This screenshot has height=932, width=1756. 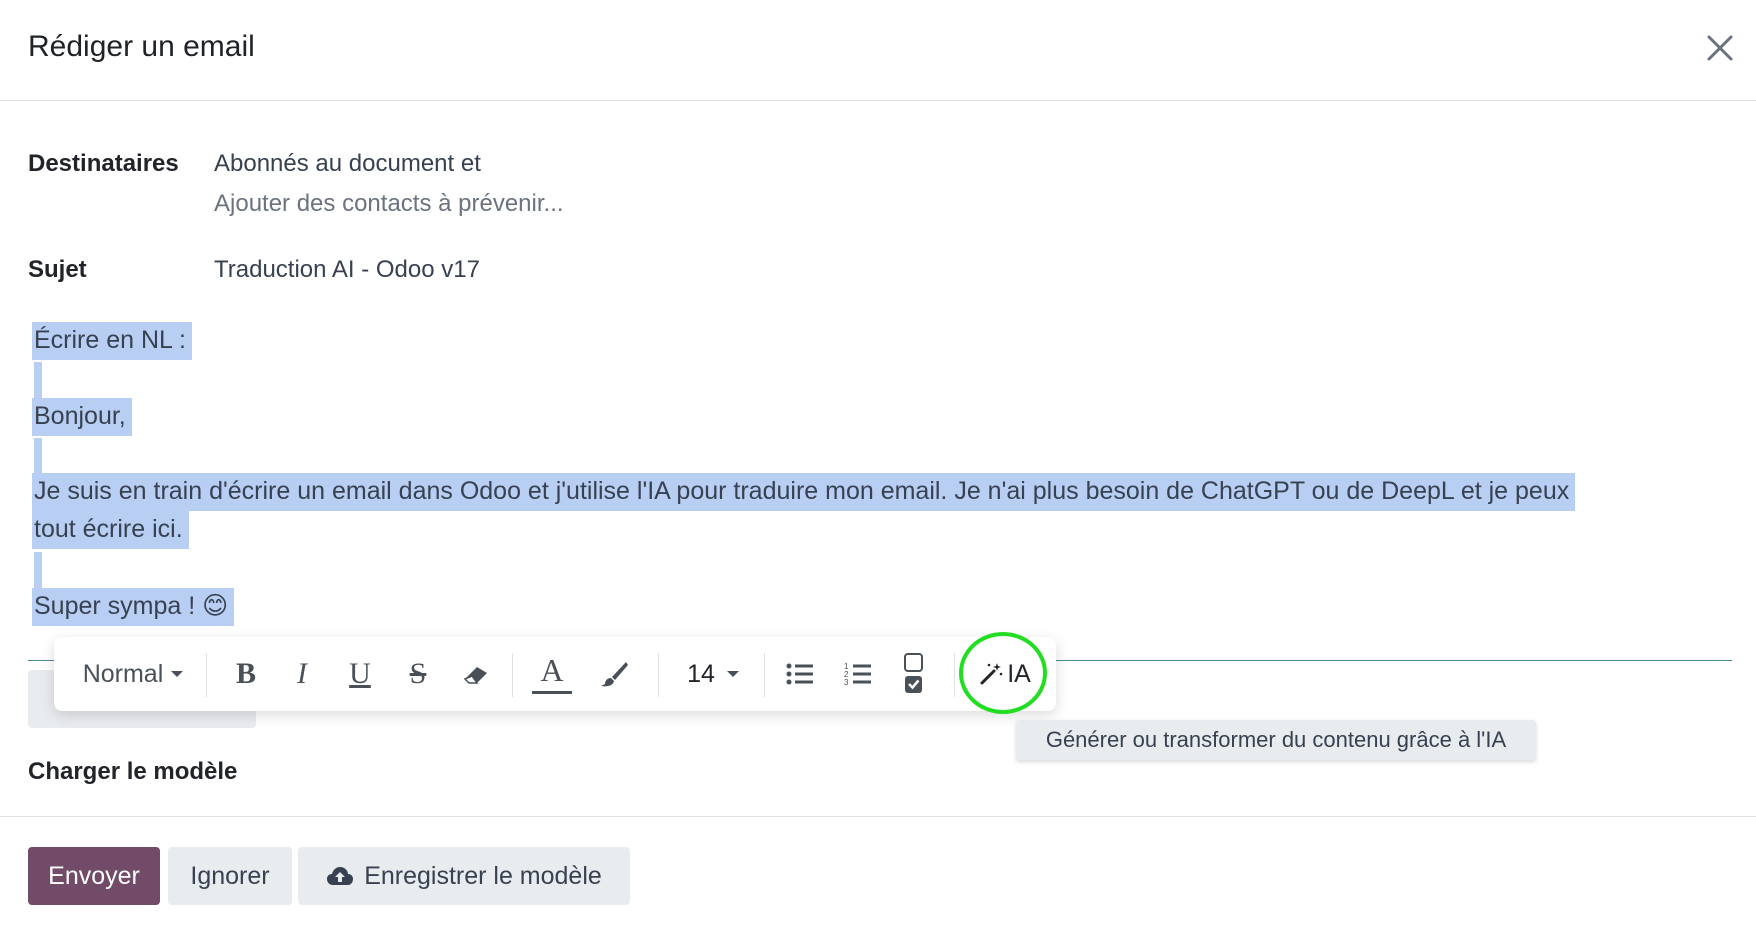 I want to click on text-color-button: A, so click(x=552, y=674).